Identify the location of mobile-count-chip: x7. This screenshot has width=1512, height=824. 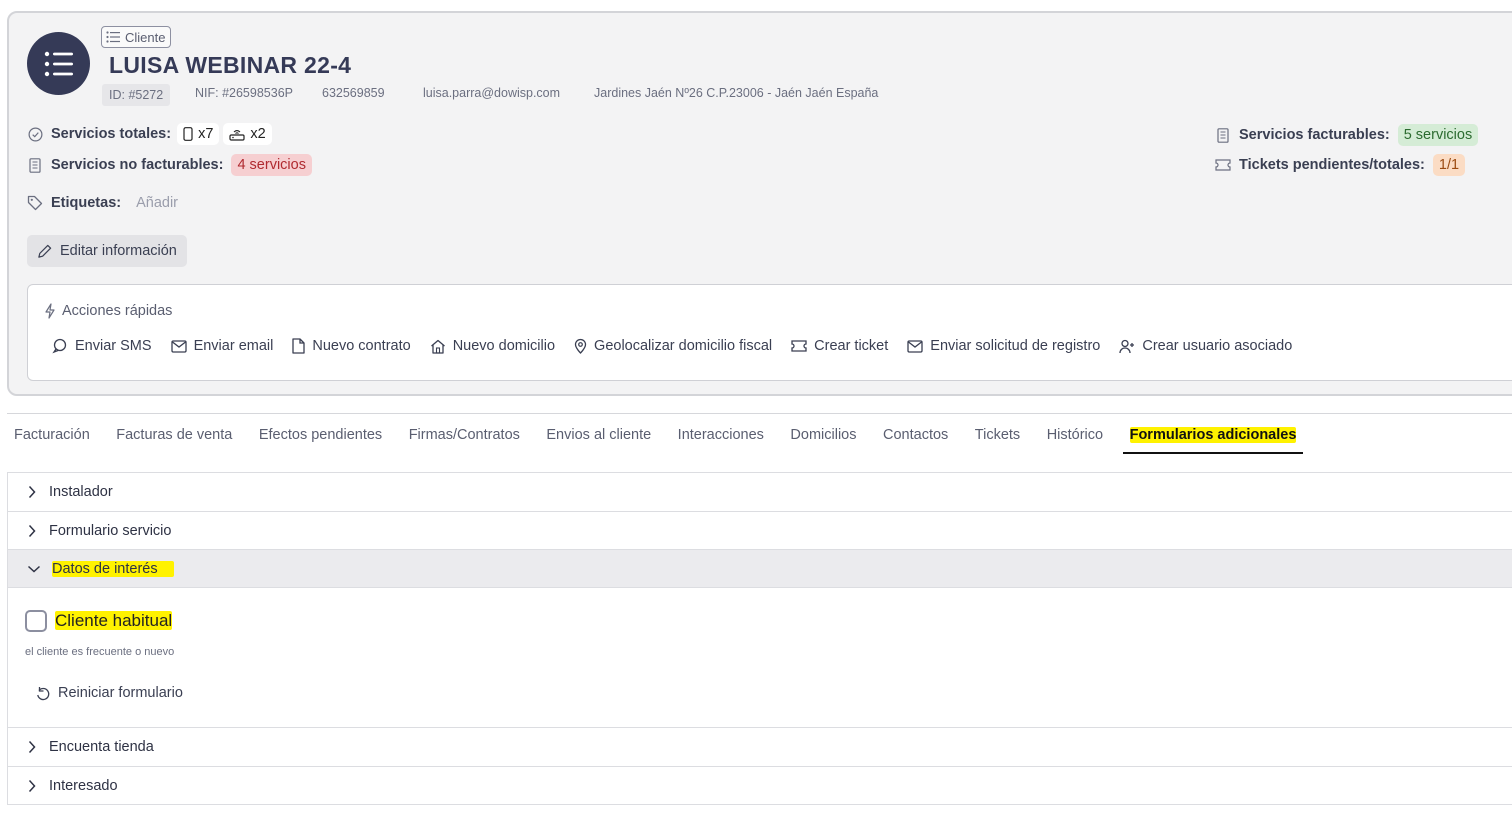
(198, 134).